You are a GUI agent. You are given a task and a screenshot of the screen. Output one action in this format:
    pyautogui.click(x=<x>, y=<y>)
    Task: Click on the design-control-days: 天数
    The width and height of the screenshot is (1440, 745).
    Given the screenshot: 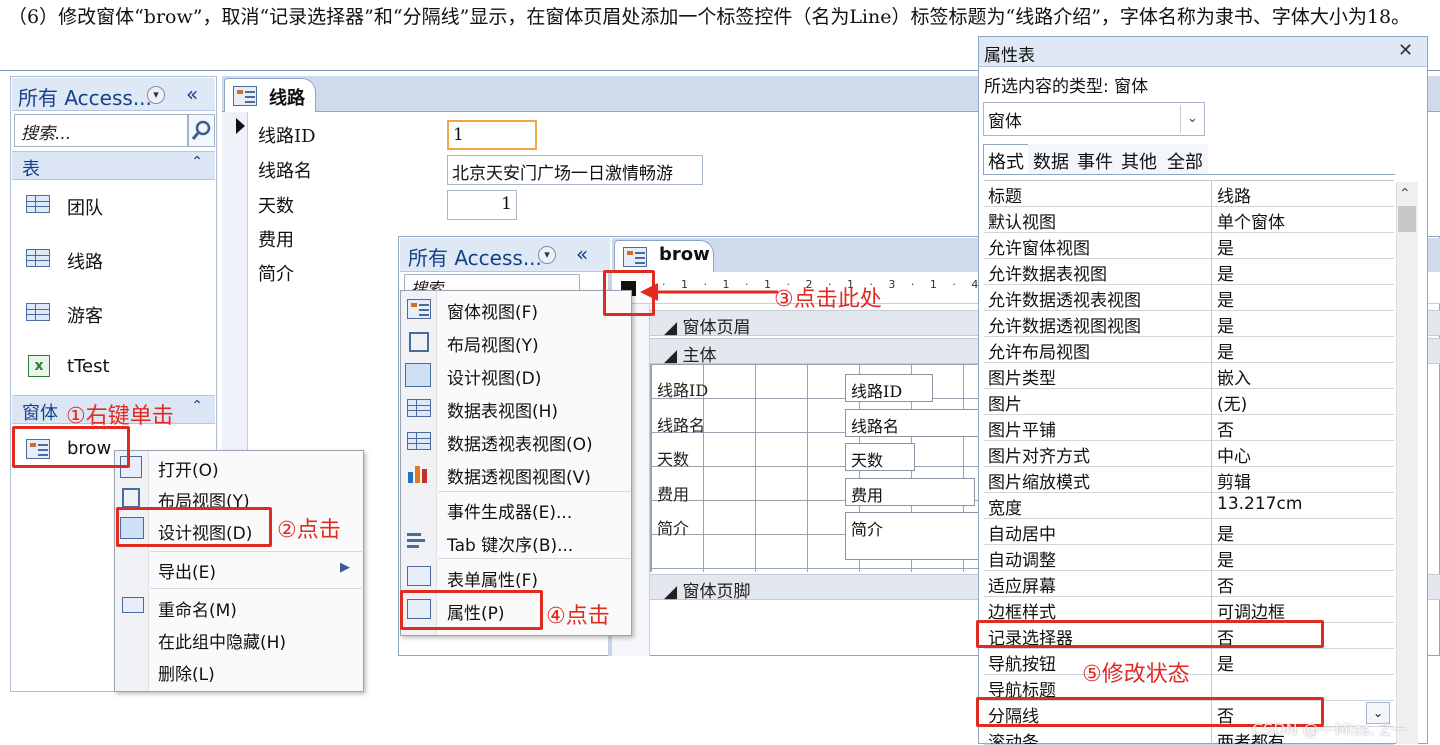 What is the action you would take?
    pyautogui.click(x=880, y=457)
    